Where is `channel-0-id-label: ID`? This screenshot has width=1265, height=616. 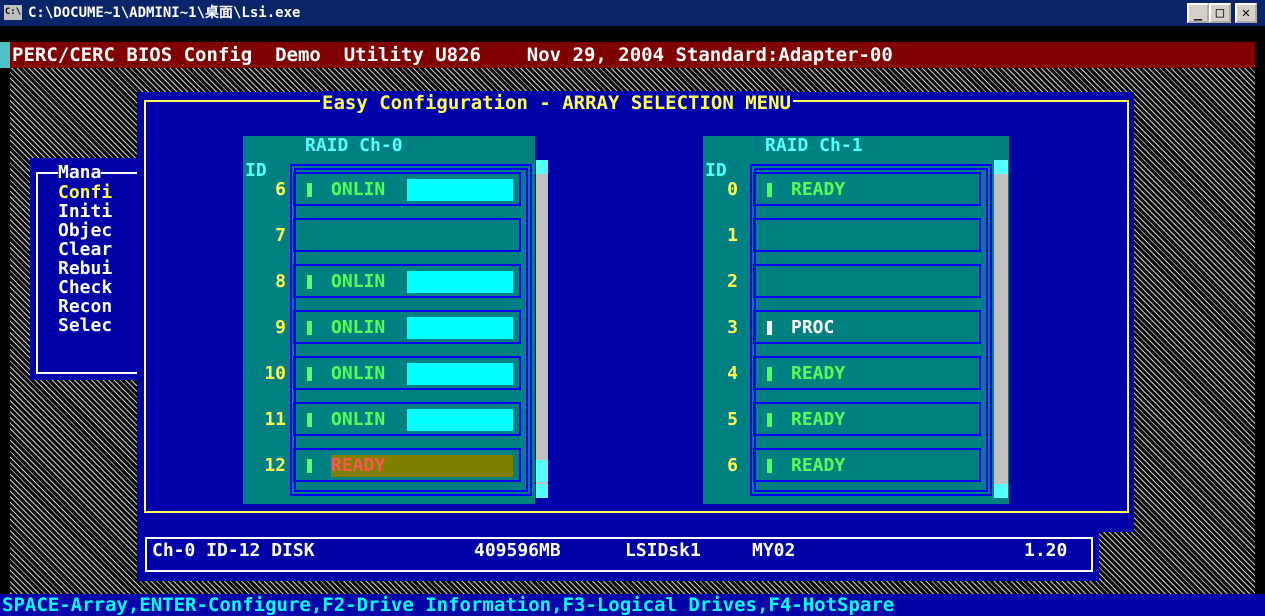 channel-0-id-label: ID is located at coordinates (256, 170).